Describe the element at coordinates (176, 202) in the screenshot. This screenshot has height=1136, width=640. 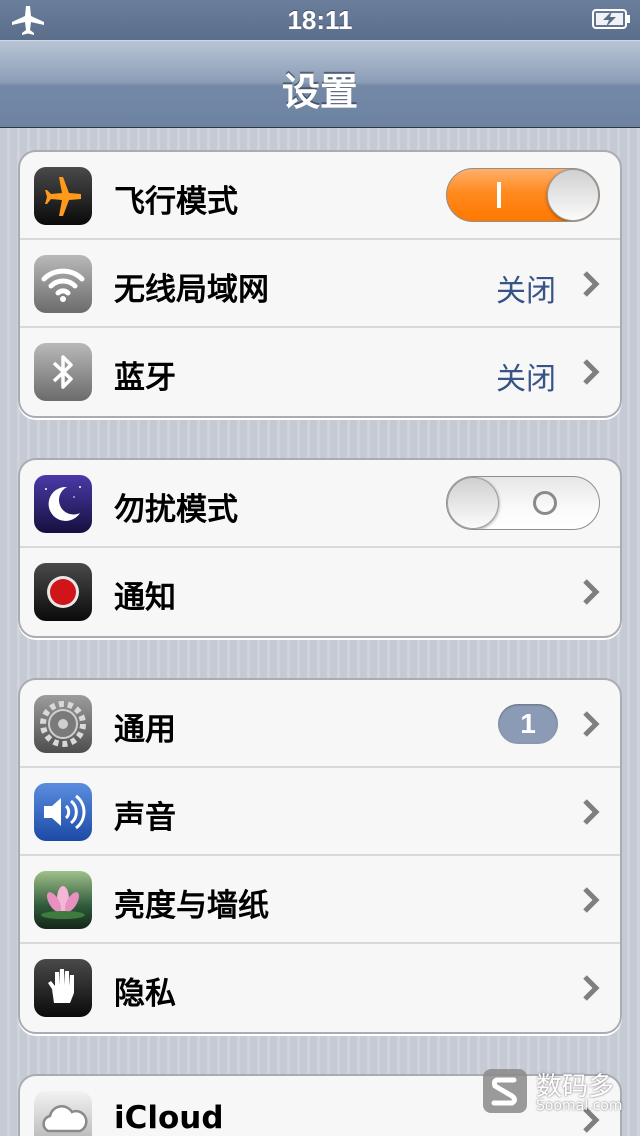
I see `row-label: 飞行模式` at that location.